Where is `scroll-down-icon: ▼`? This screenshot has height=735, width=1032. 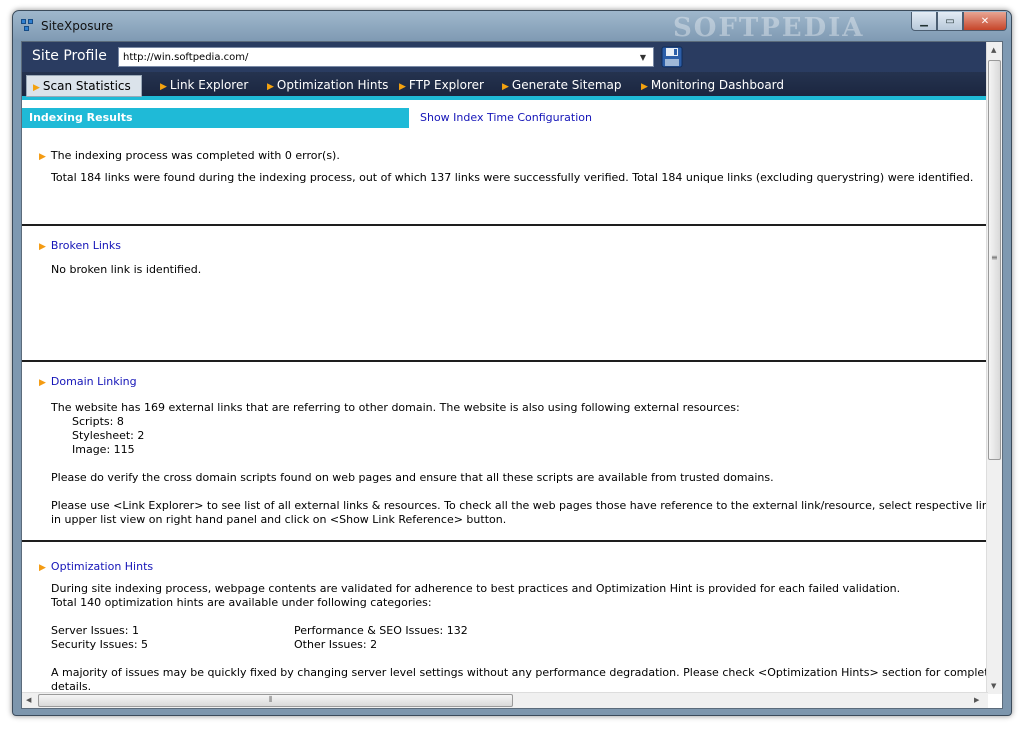
scroll-down-icon: ▼ is located at coordinates (993, 686).